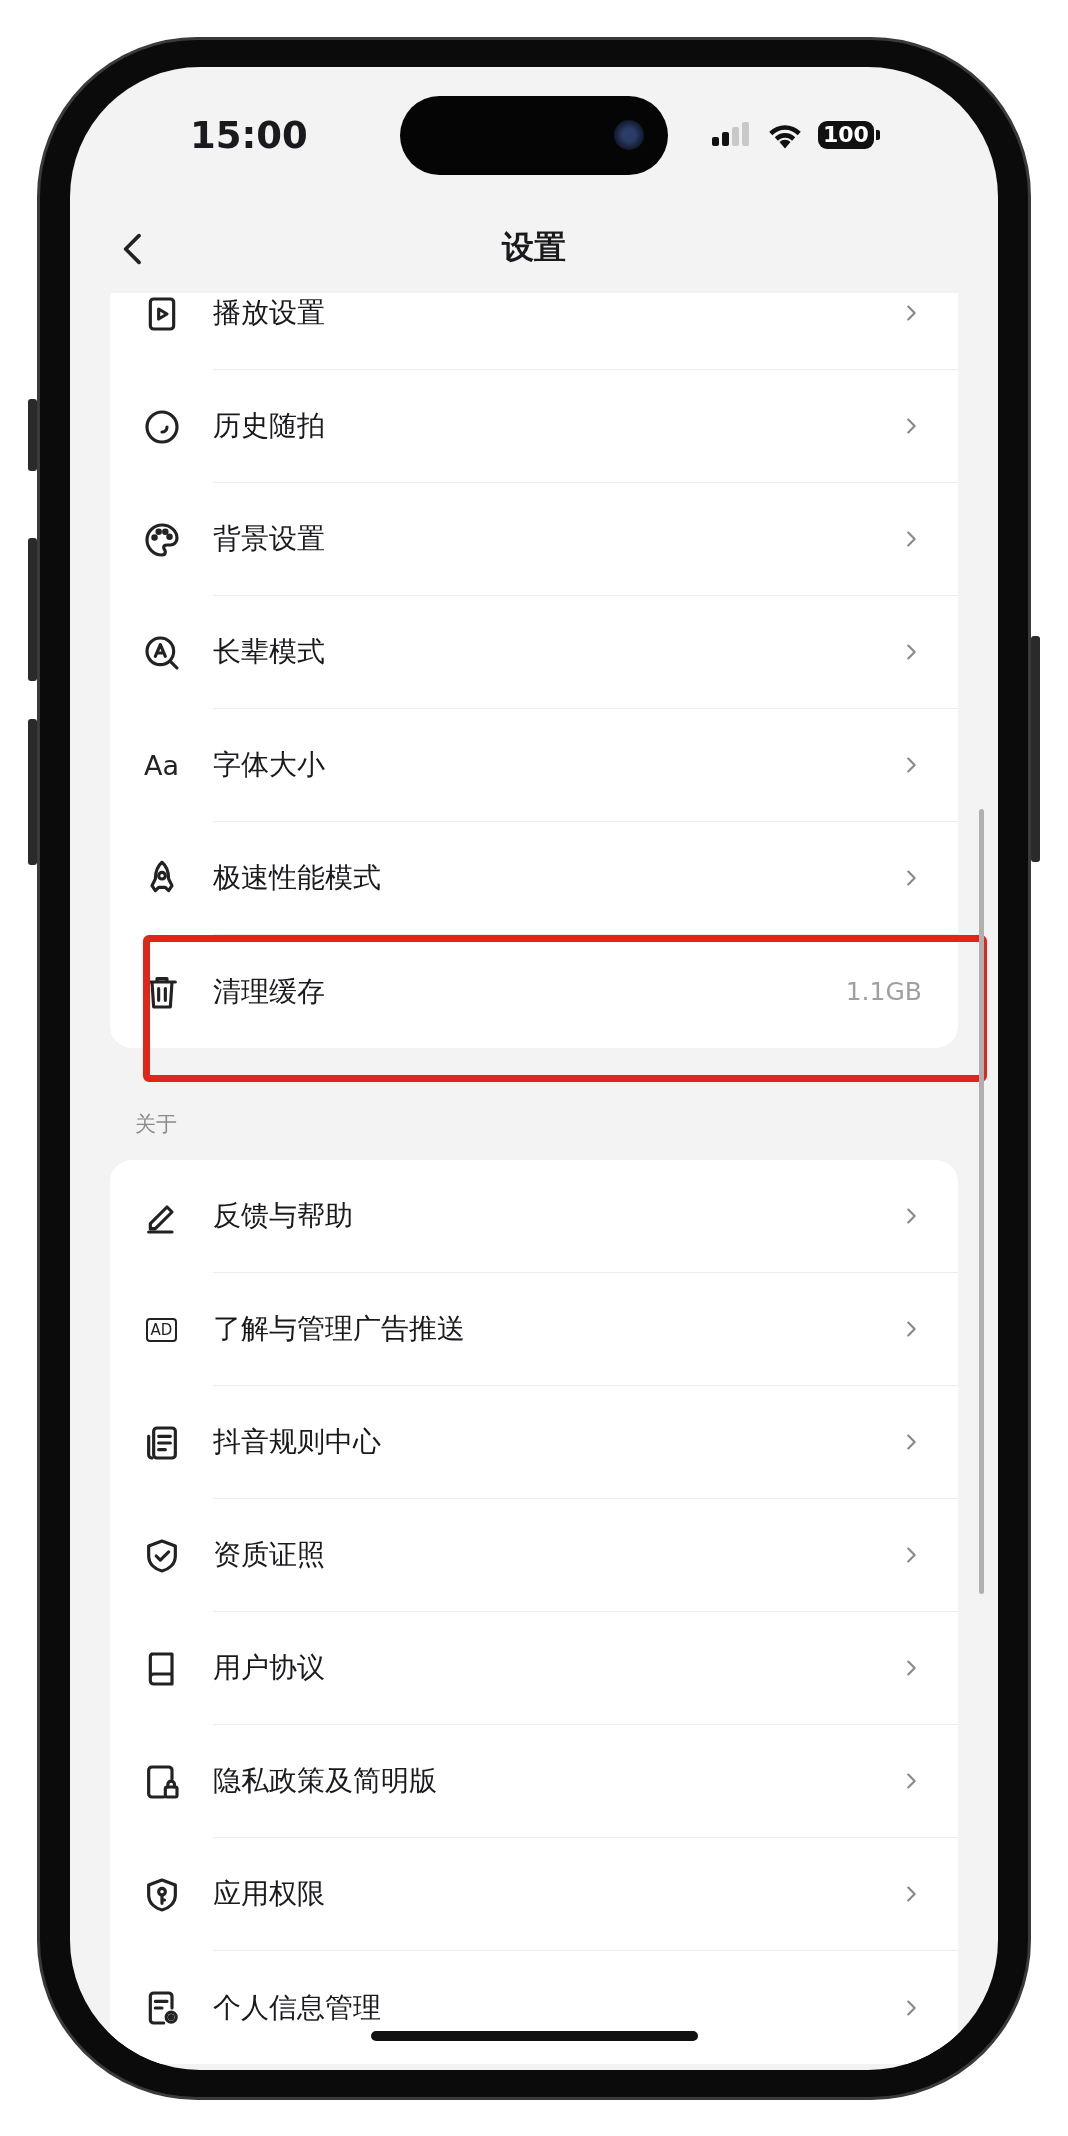 Image resolution: width=1068 pixels, height=2136 pixels. Describe the element at coordinates (249, 135) in the screenshot. I see `status-time: 15:00` at that location.